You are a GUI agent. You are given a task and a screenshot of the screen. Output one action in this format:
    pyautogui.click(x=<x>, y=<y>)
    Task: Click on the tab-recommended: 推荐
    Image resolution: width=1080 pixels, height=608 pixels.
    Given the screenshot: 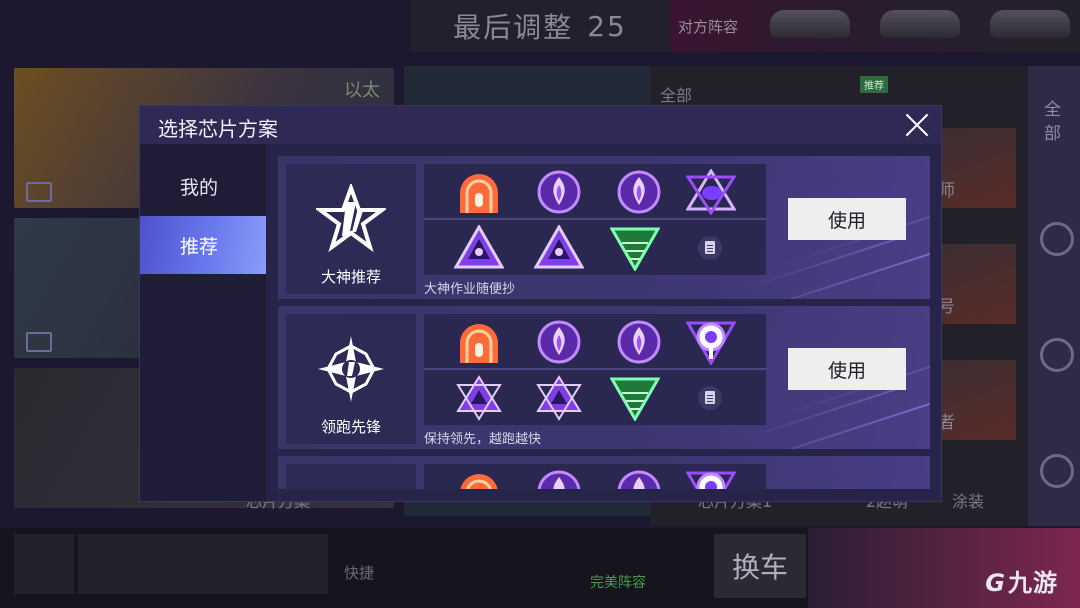 What is the action you would take?
    pyautogui.click(x=203, y=245)
    